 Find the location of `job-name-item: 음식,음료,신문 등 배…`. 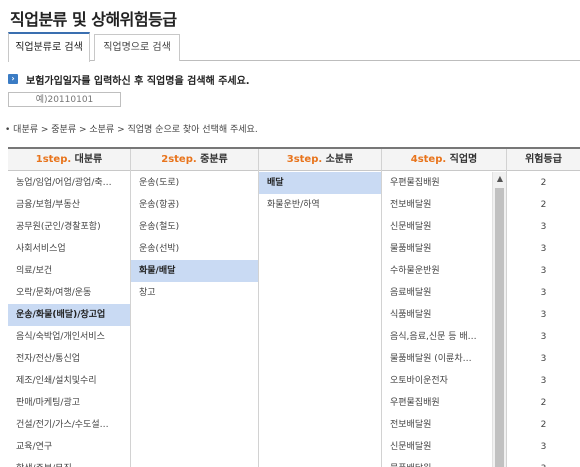

job-name-item: 음식,음료,신문 등 배… is located at coordinates (437, 337).